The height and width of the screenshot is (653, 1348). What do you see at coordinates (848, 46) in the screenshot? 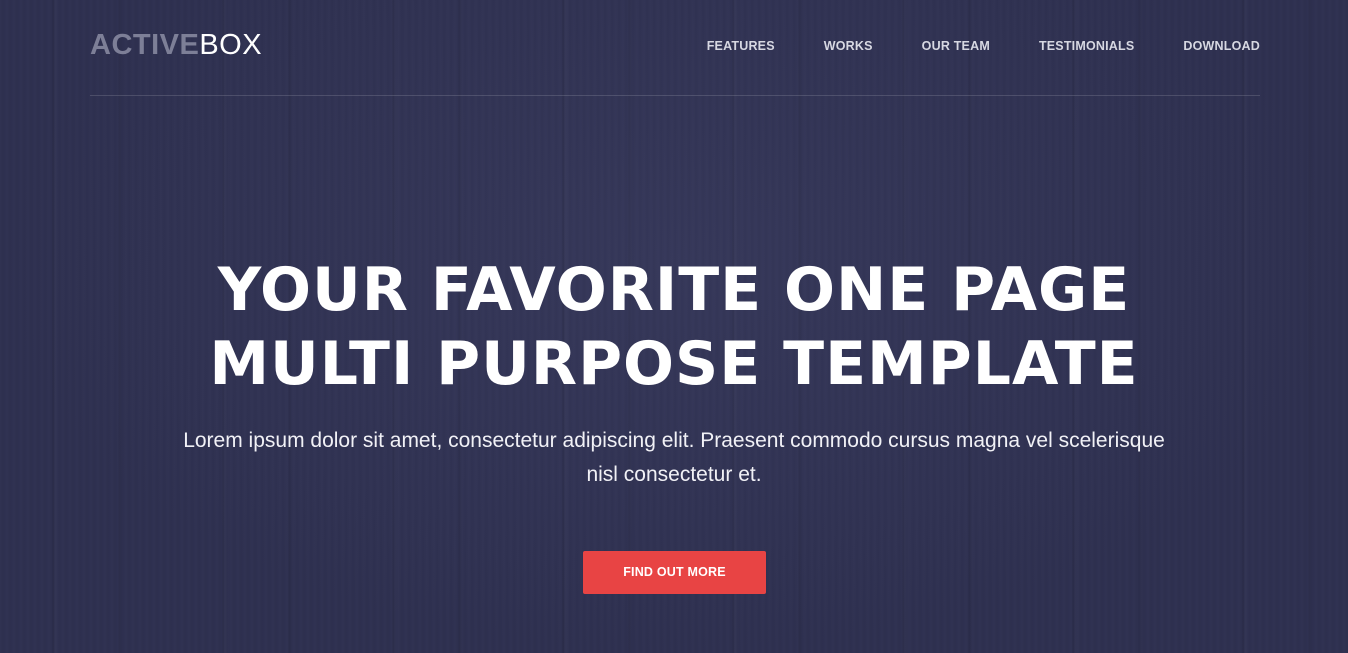
I see `nav-item-works: WORKS` at bounding box center [848, 46].